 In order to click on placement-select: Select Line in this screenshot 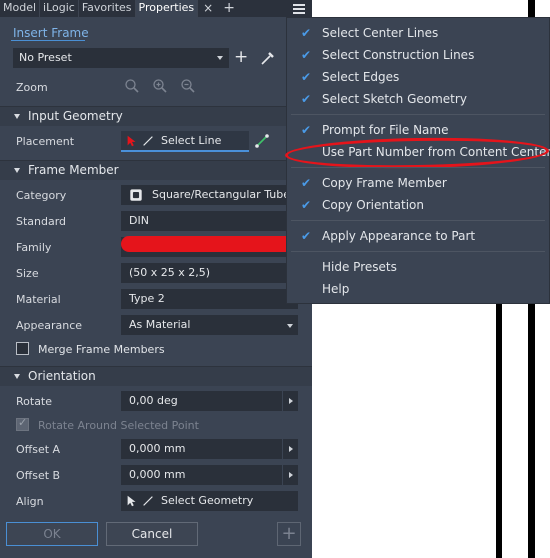, I will do `click(185, 141)`.